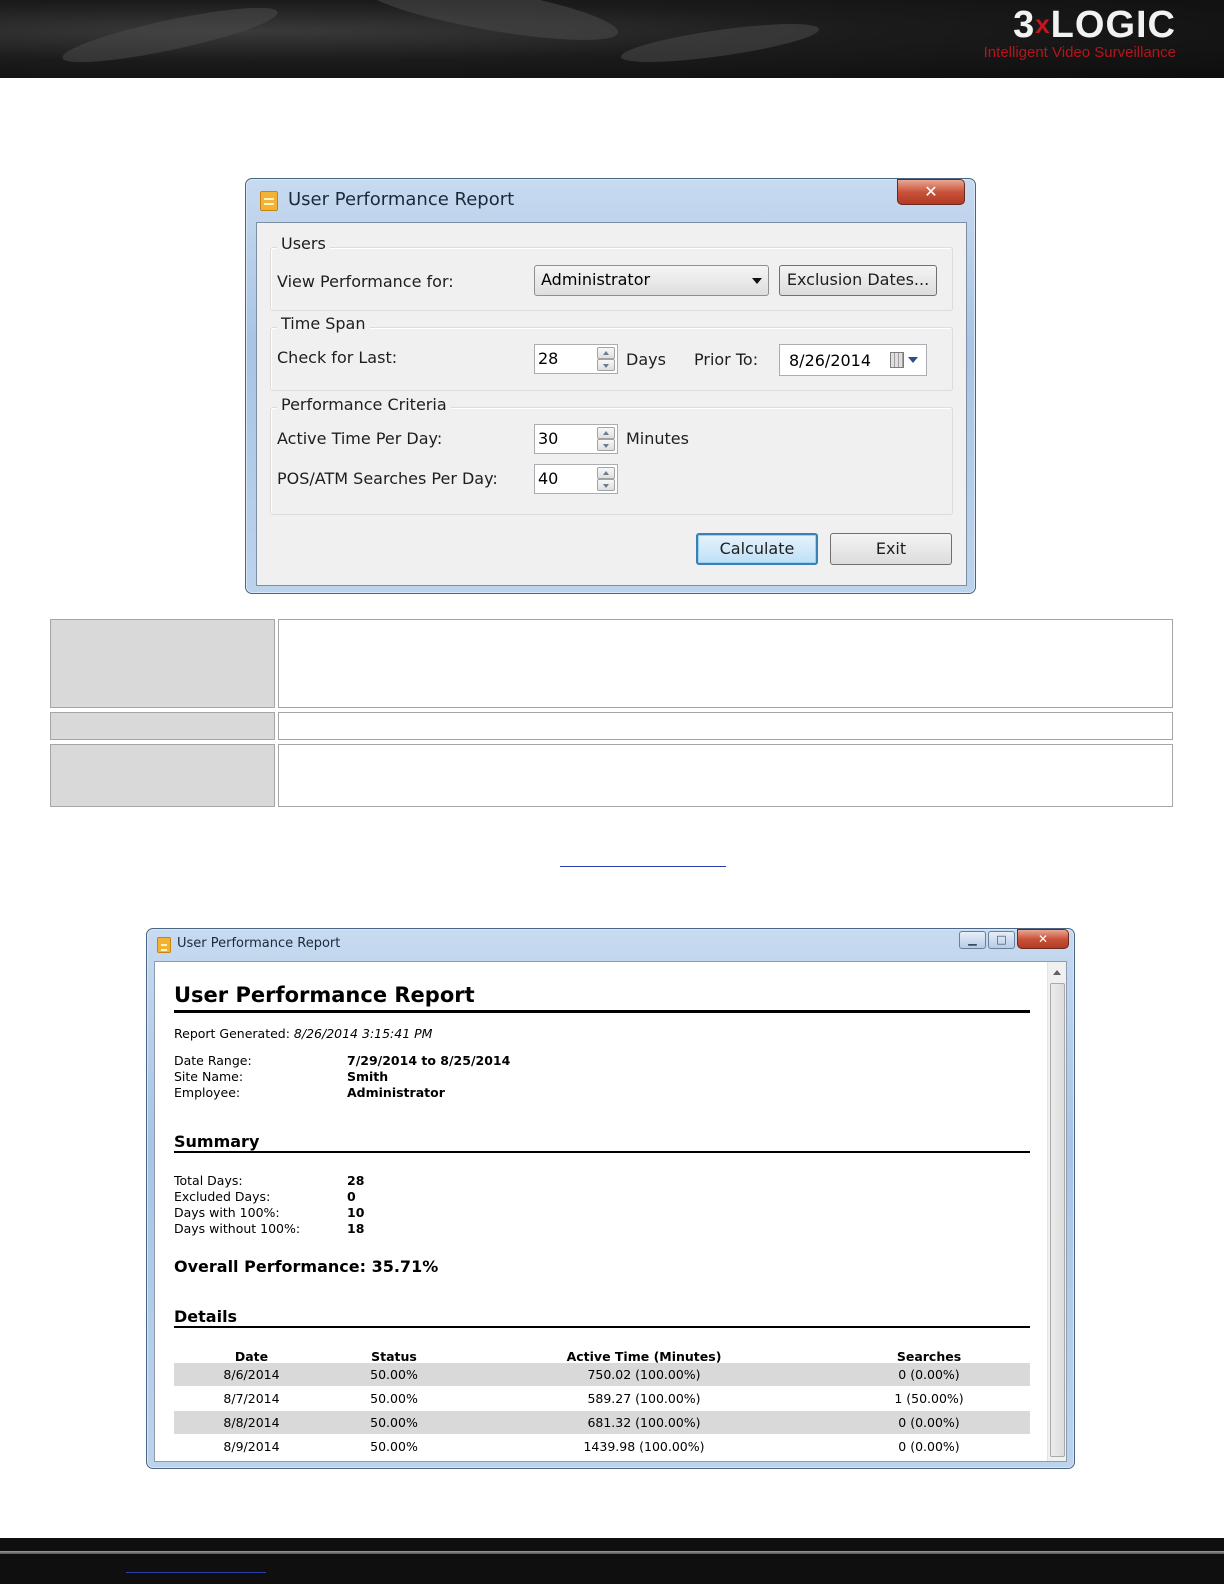 The height and width of the screenshot is (1584, 1224). I want to click on time-span-group-label: Time Span, so click(323, 323).